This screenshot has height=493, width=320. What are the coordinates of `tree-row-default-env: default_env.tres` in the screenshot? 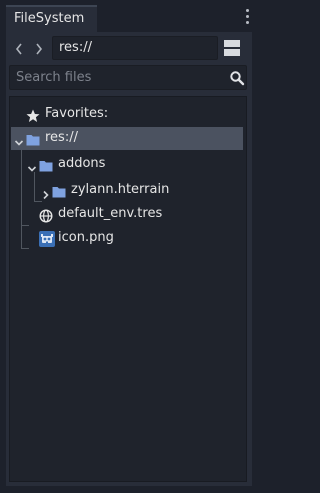 It's located at (128, 214).